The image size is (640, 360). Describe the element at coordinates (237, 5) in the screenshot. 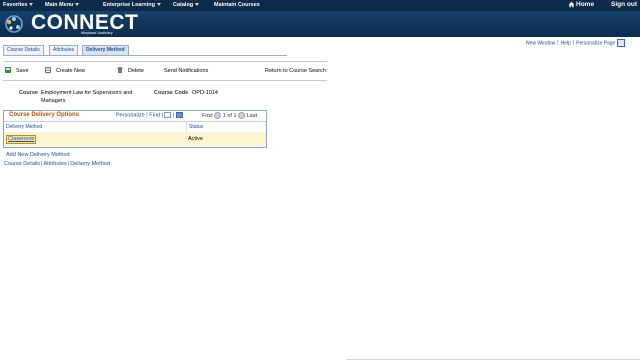

I see `nav-maintain-courses: Maintain Courses` at that location.